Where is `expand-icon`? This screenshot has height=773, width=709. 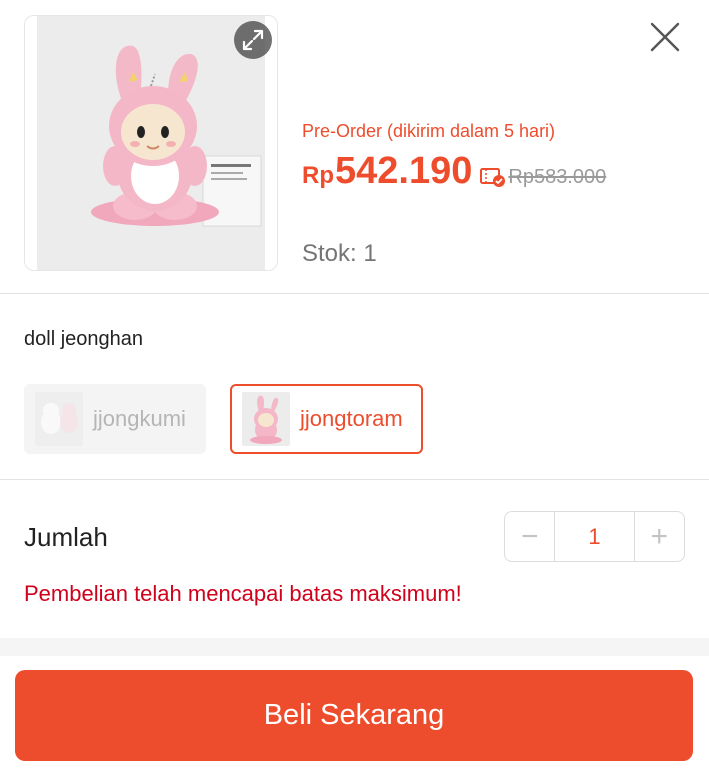 expand-icon is located at coordinates (253, 40).